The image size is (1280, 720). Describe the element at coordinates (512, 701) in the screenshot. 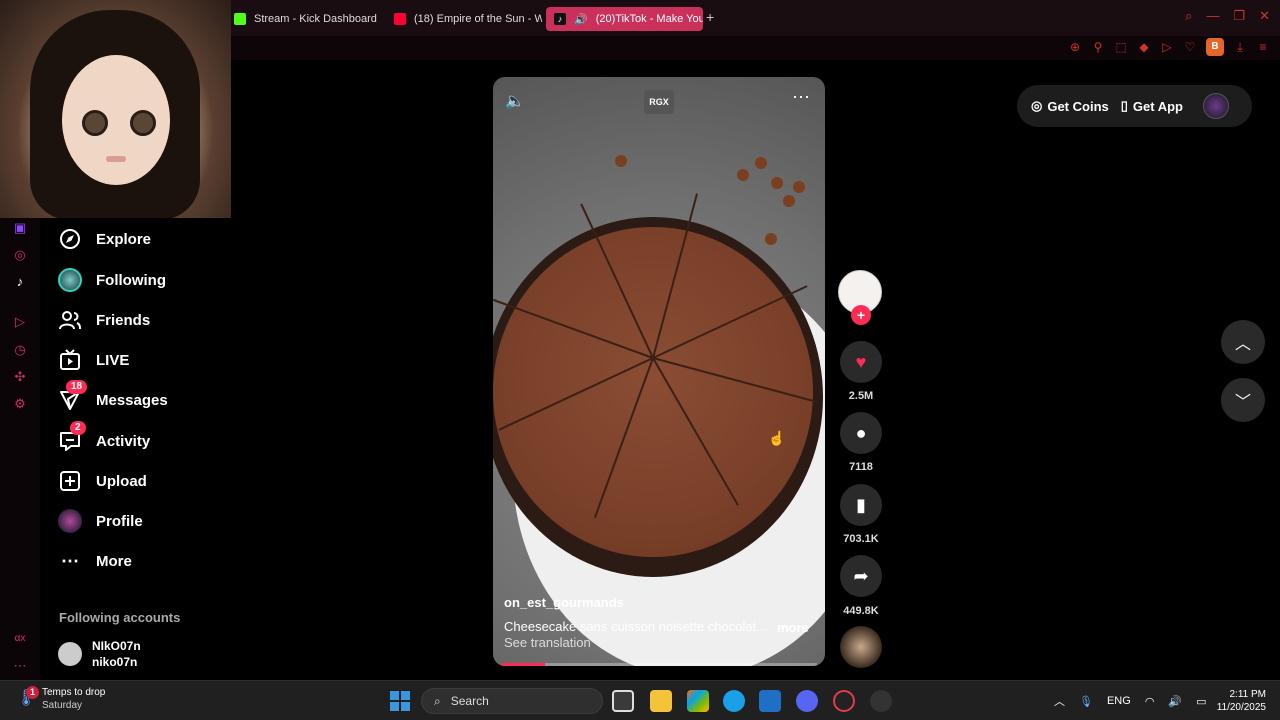

I see `taskbar-search: ⌕ Search` at that location.